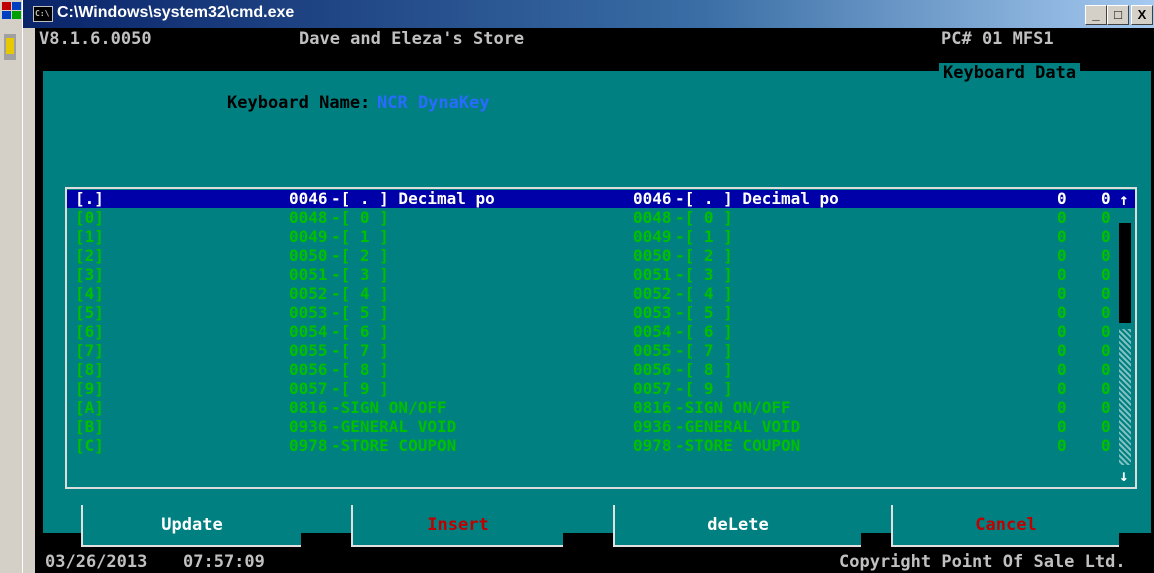  What do you see at coordinates (652, 255) in the screenshot?
I see `code-cell-2: 0050` at bounding box center [652, 255].